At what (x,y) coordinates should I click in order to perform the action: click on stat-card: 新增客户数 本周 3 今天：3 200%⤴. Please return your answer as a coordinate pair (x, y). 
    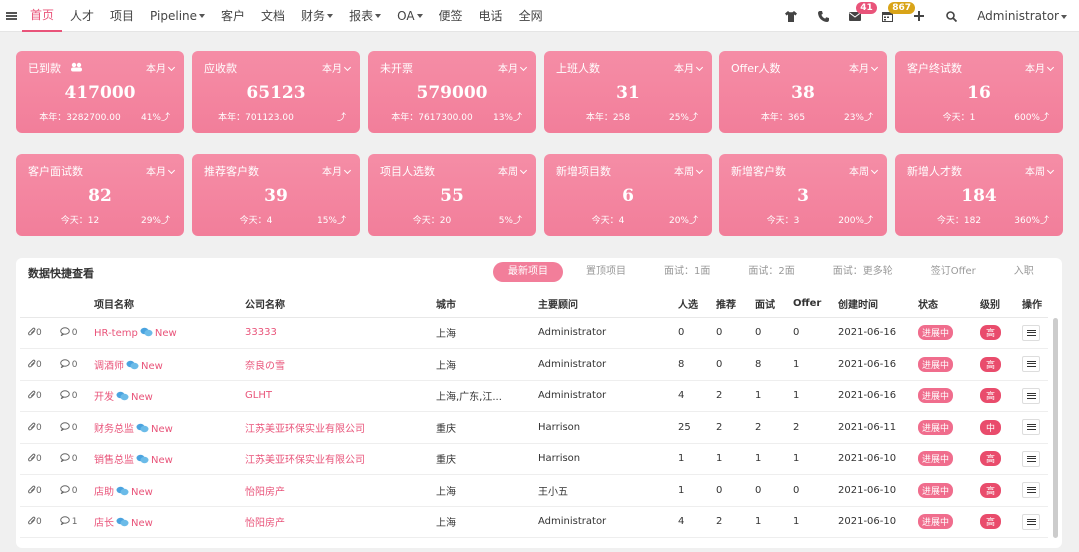
    Looking at the image, I should click on (803, 195).